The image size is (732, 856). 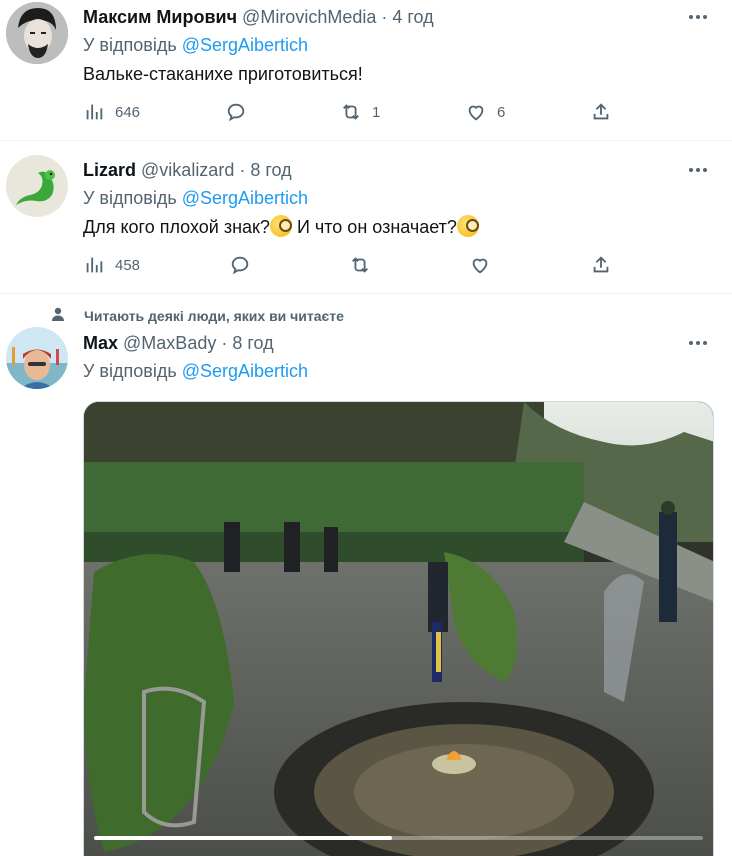 I want to click on tweet-header: Lizard @vikalizard · 8 год, so click(x=187, y=170).